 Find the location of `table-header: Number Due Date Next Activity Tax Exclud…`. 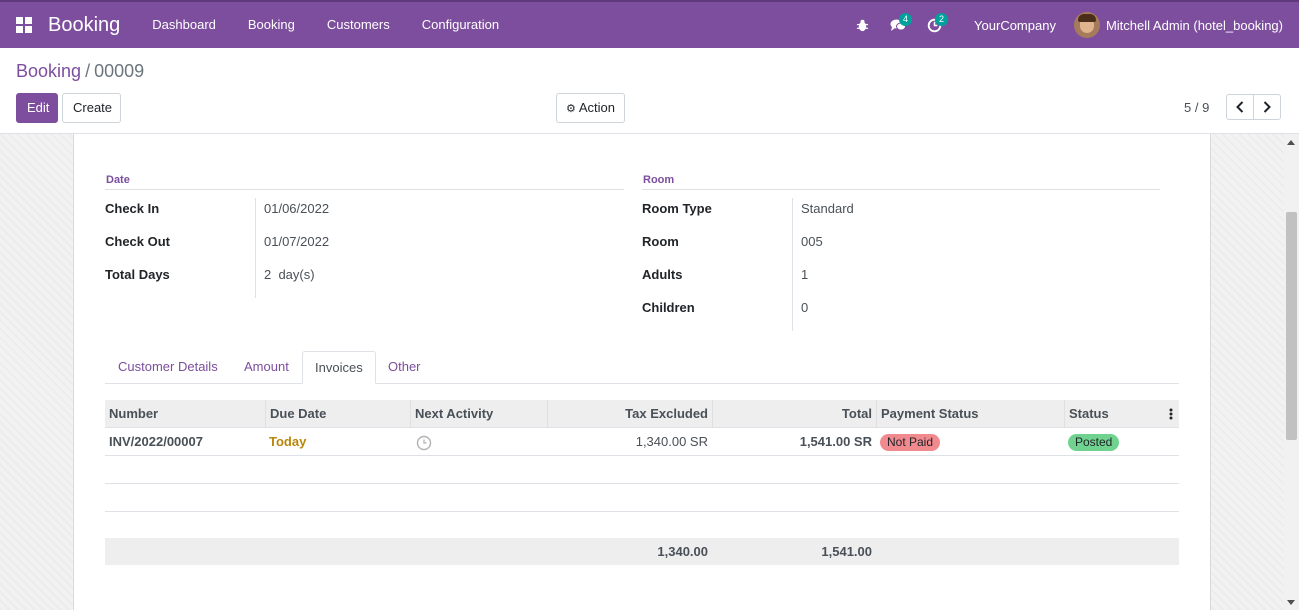

table-header: Number Due Date Next Activity Tax Exclud… is located at coordinates (642, 414).